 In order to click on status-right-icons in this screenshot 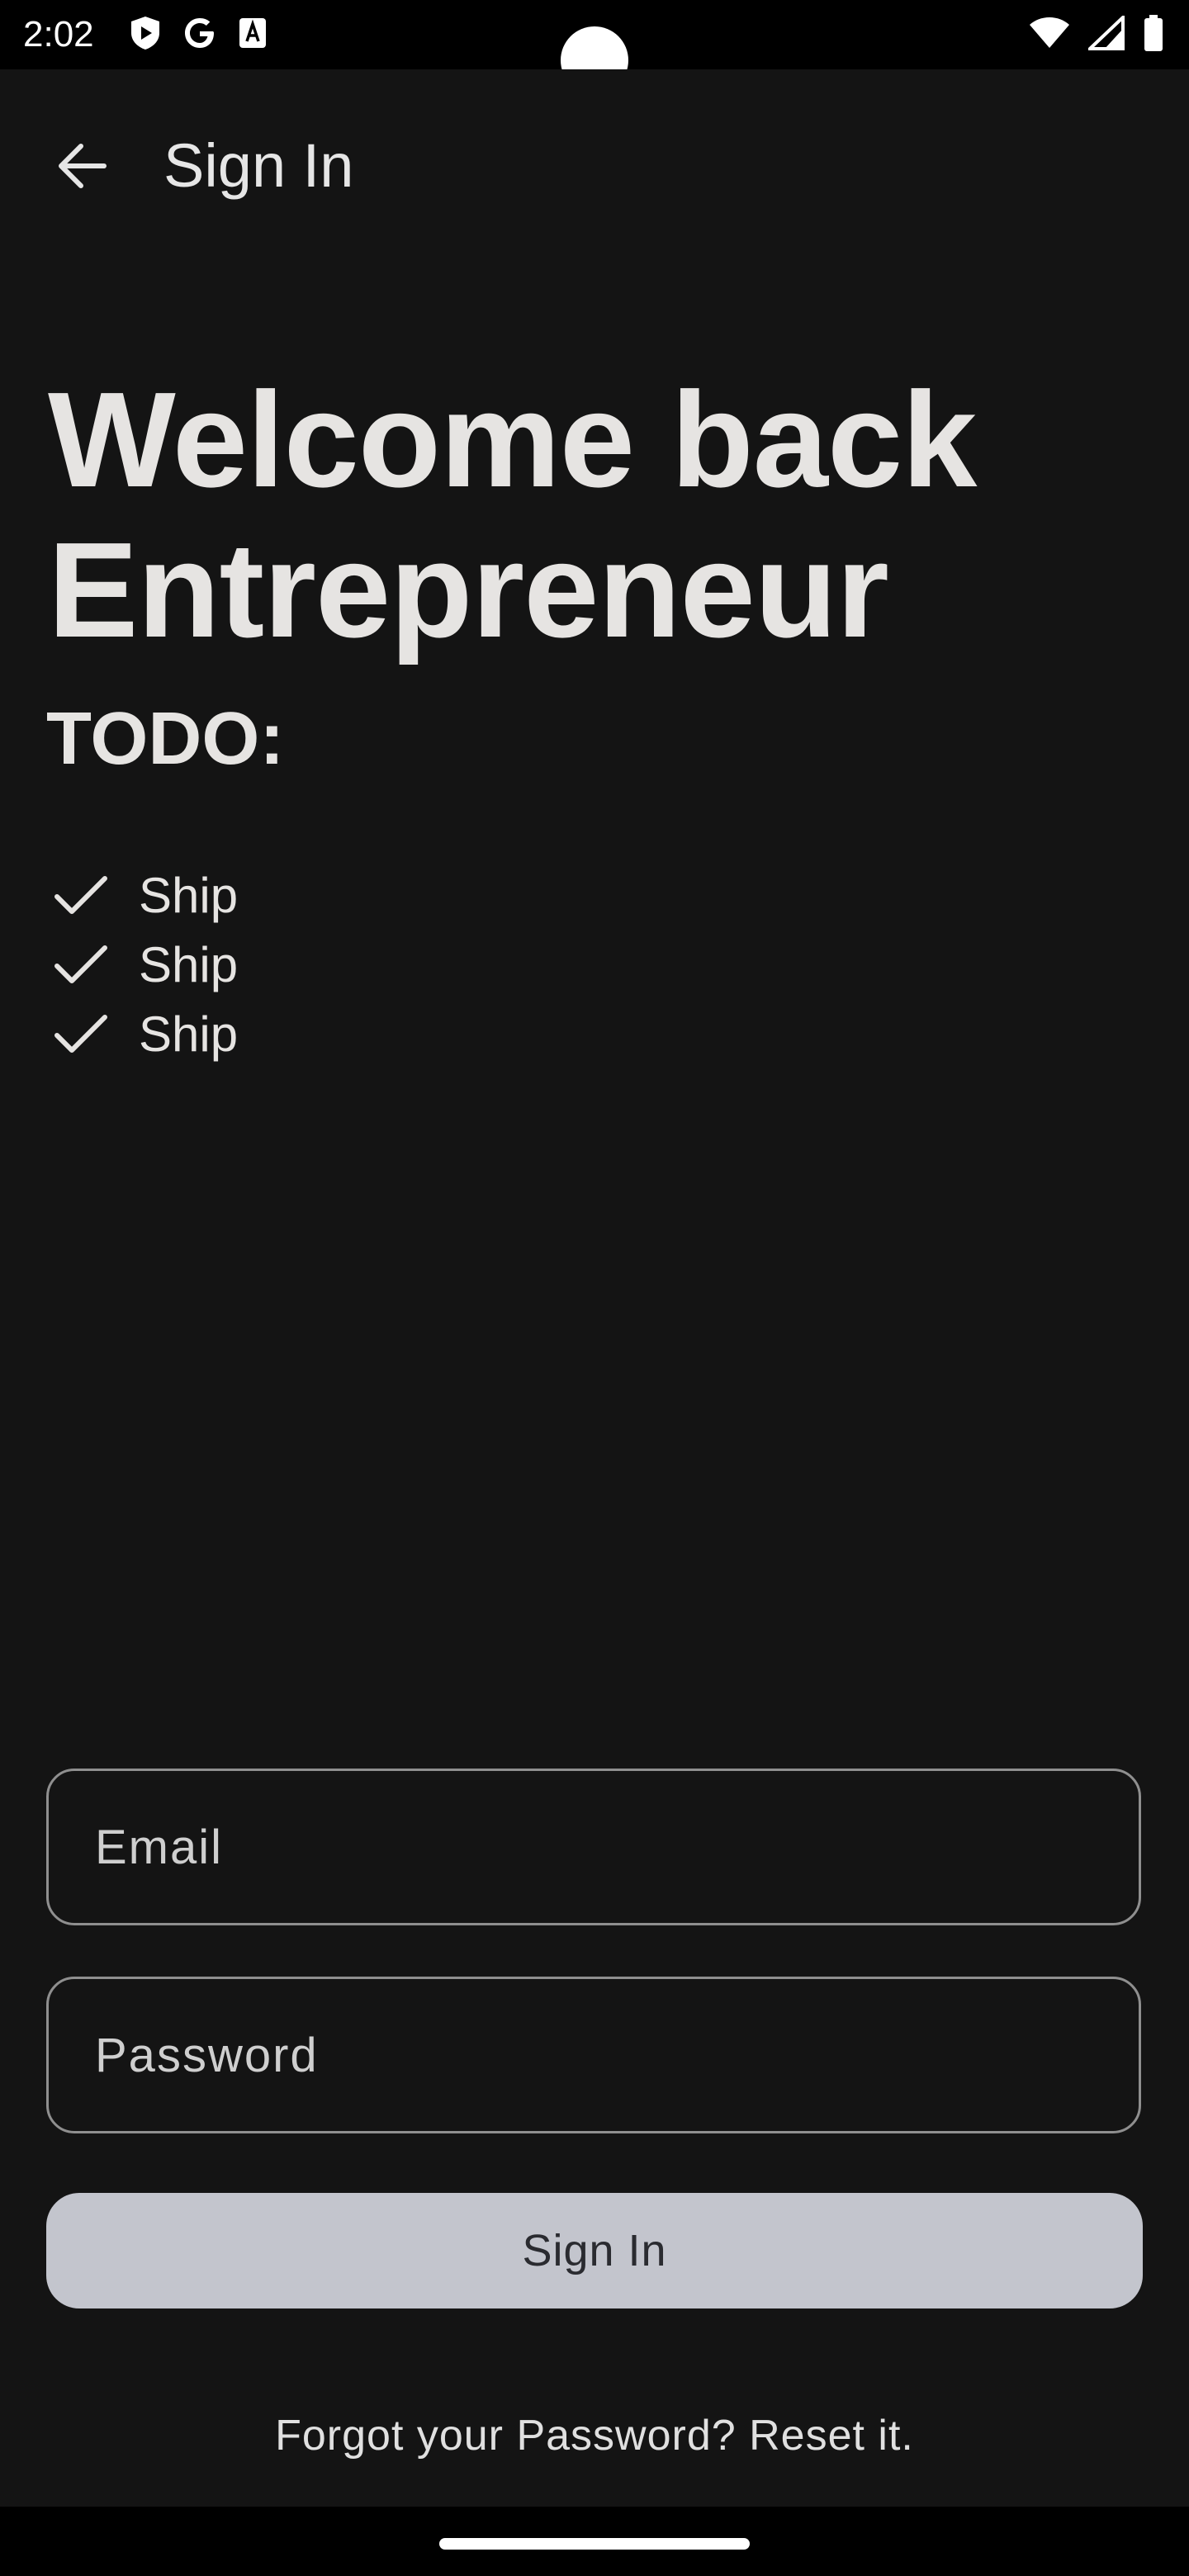, I will do `click(1096, 34)`.